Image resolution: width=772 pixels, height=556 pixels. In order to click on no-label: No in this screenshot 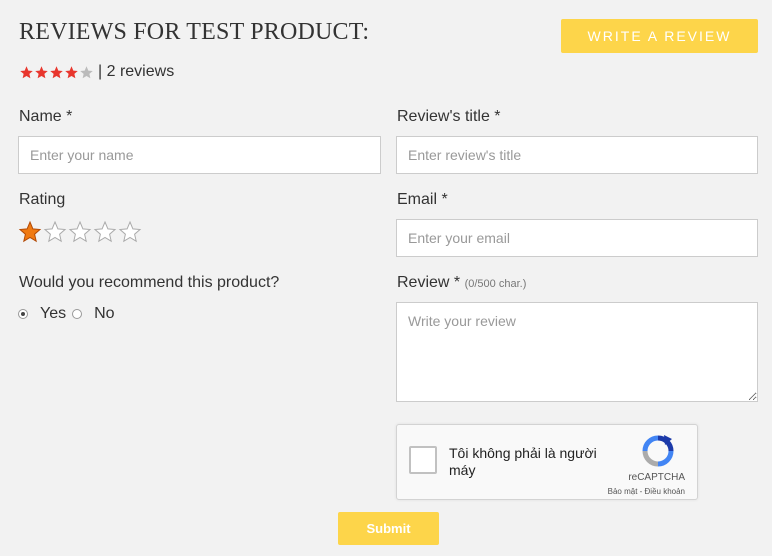, I will do `click(104, 314)`.